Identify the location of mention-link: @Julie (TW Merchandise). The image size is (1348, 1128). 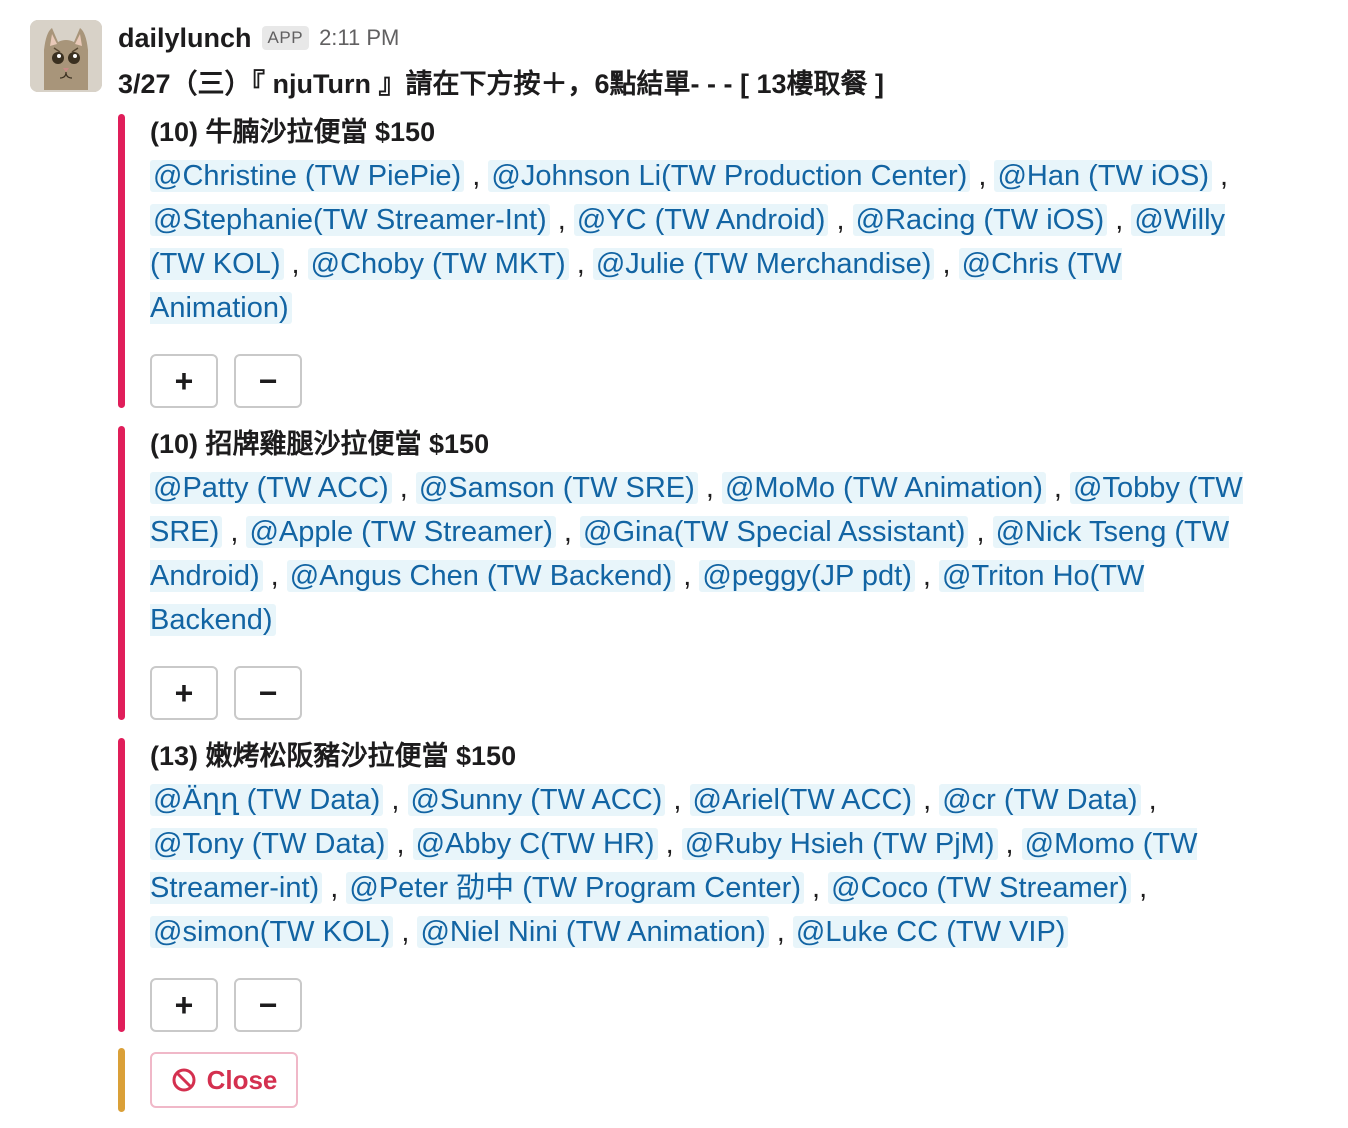
(763, 264).